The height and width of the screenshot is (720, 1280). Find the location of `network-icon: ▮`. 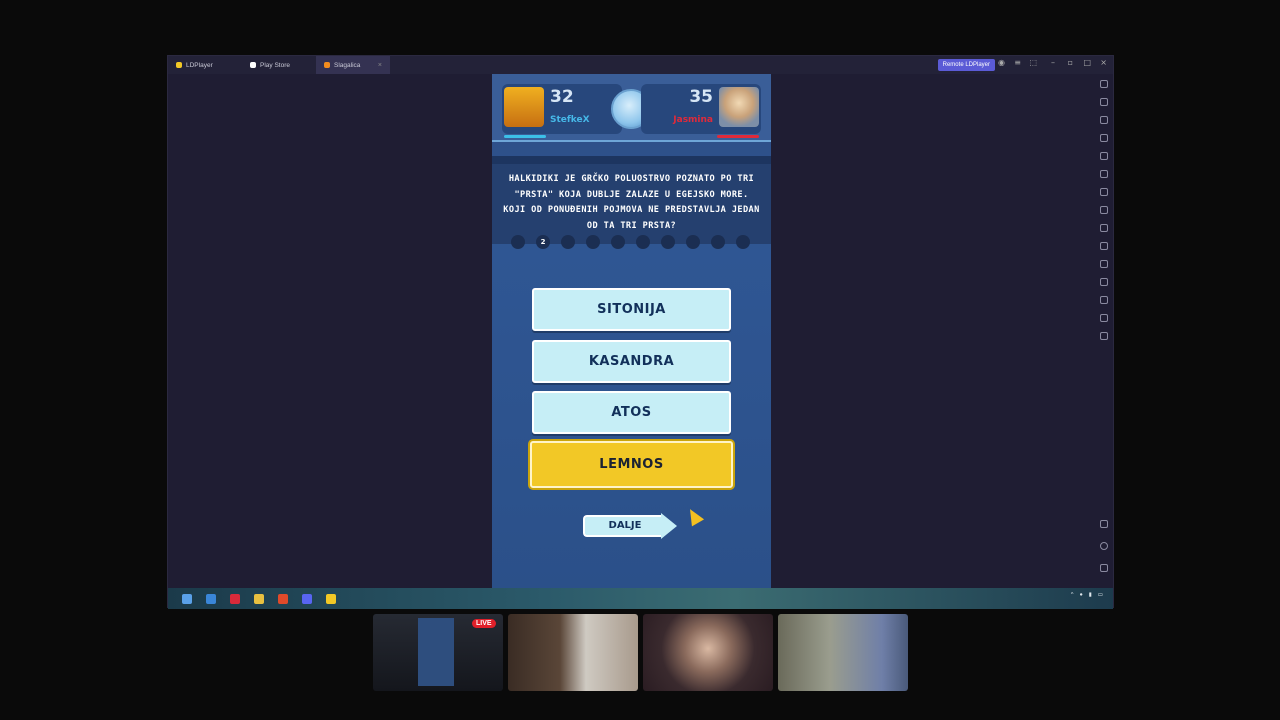

network-icon: ▮ is located at coordinates (1090, 595).